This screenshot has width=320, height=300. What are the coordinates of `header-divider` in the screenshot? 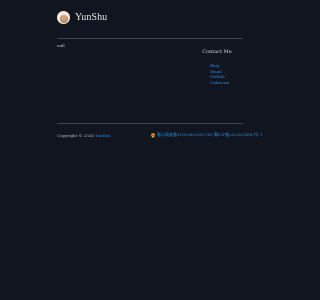 It's located at (150, 38).